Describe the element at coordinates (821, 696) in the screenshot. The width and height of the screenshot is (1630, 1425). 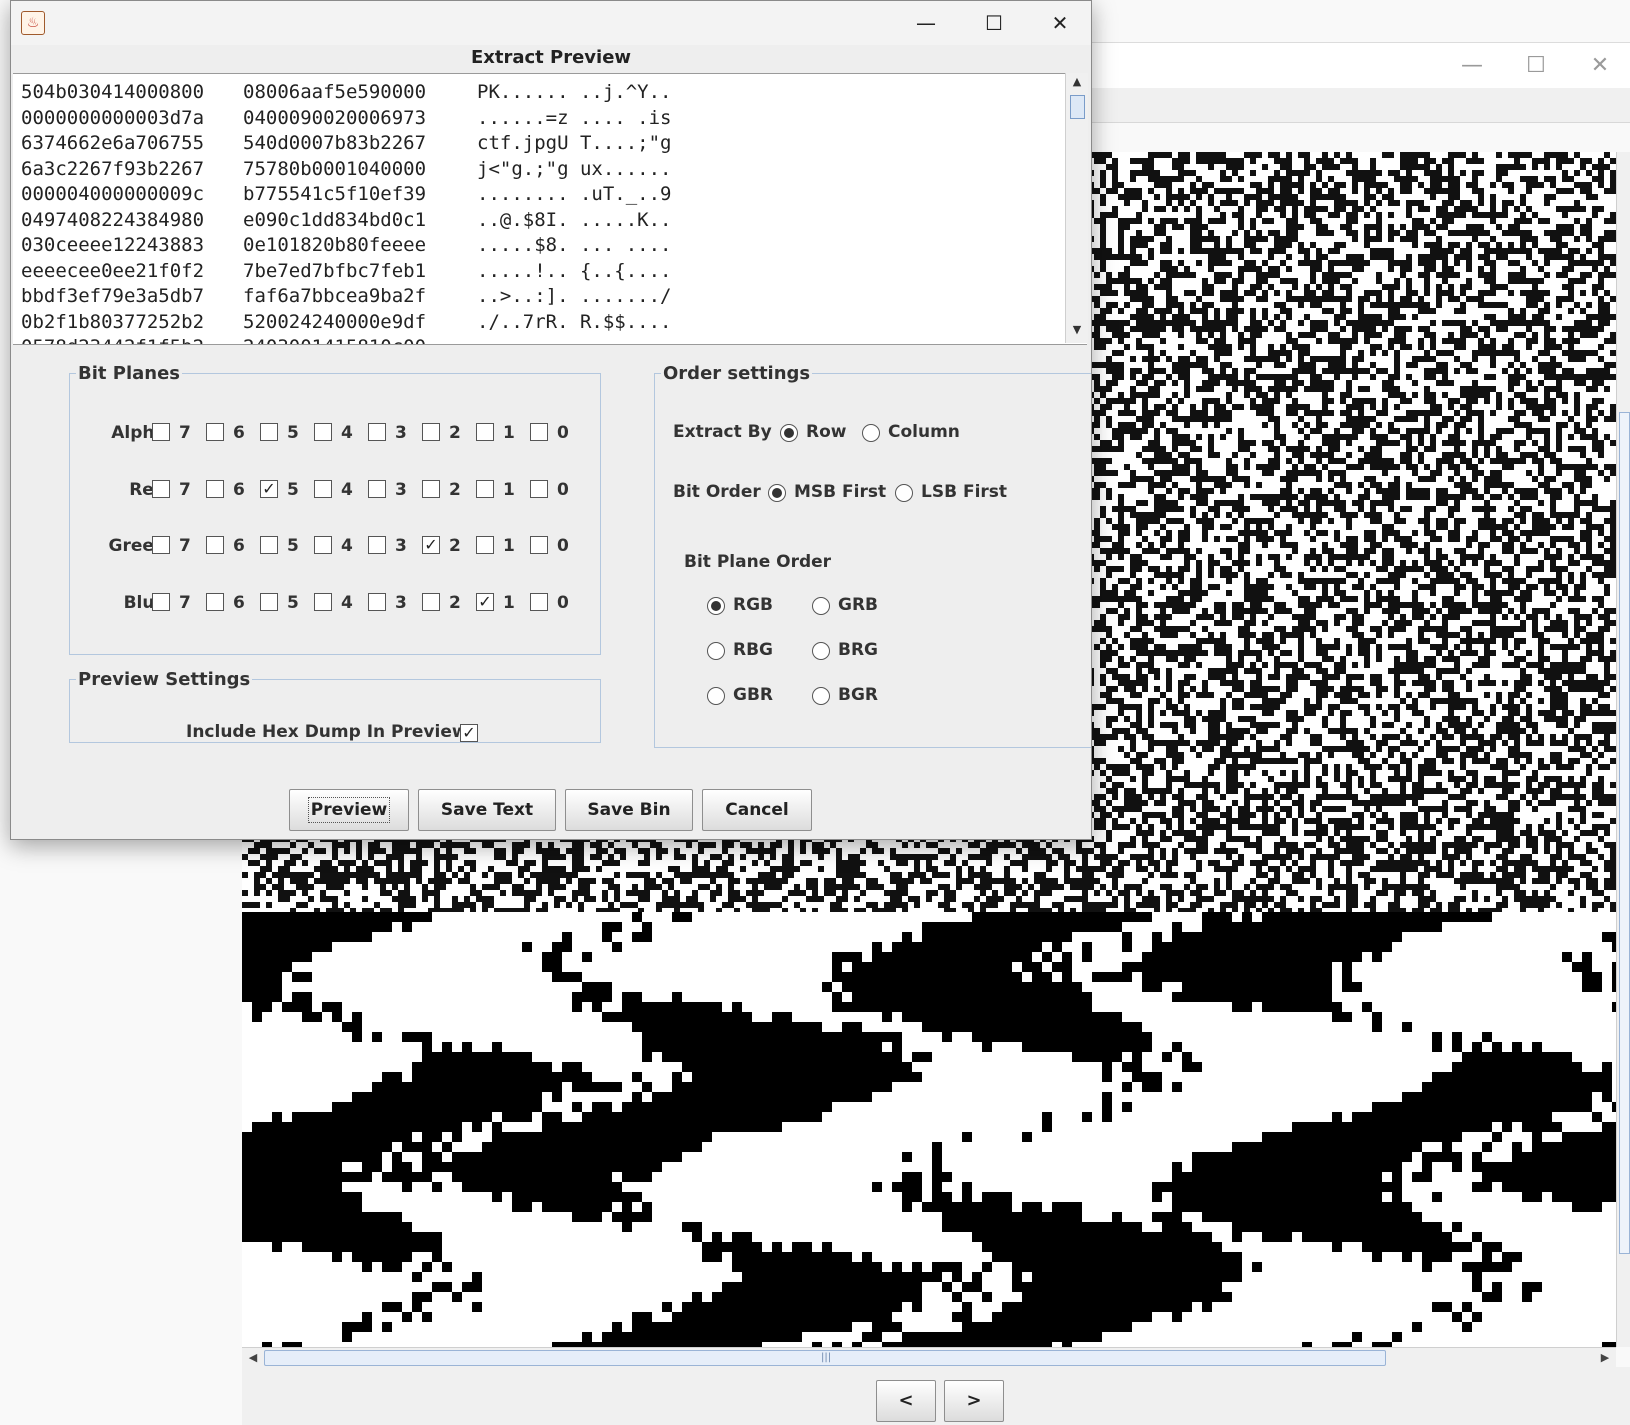
I see `bit-plane-order-bgr-radio` at that location.